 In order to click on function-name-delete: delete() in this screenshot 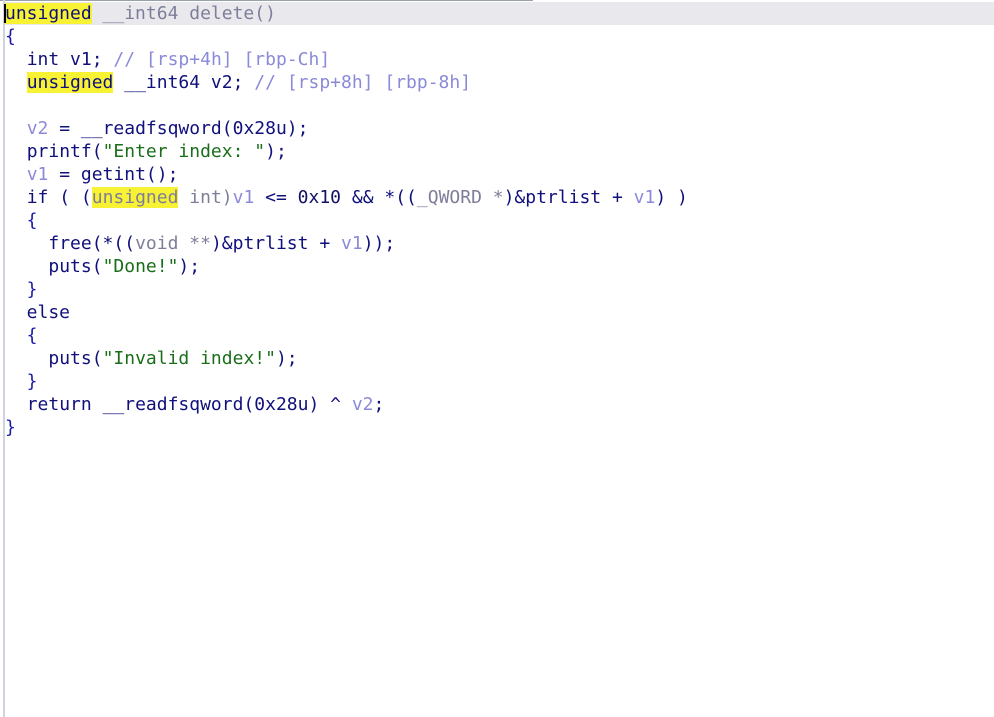, I will do `click(227, 13)`.